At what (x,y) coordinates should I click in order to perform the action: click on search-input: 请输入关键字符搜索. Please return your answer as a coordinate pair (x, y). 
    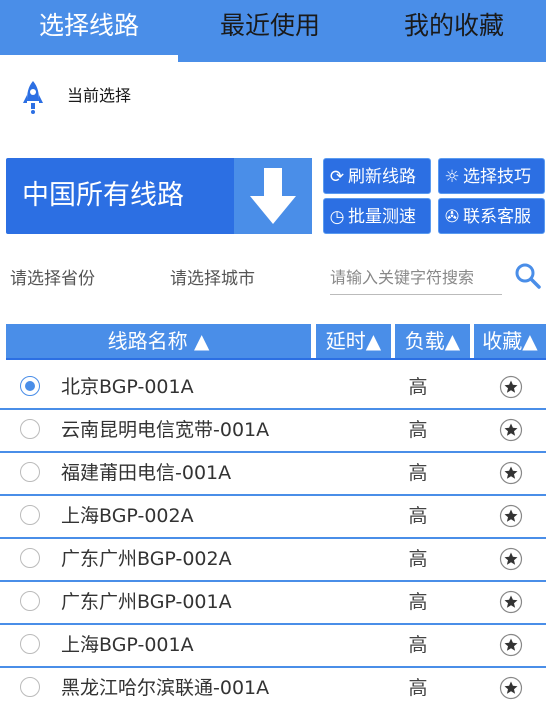
    Looking at the image, I should click on (416, 278).